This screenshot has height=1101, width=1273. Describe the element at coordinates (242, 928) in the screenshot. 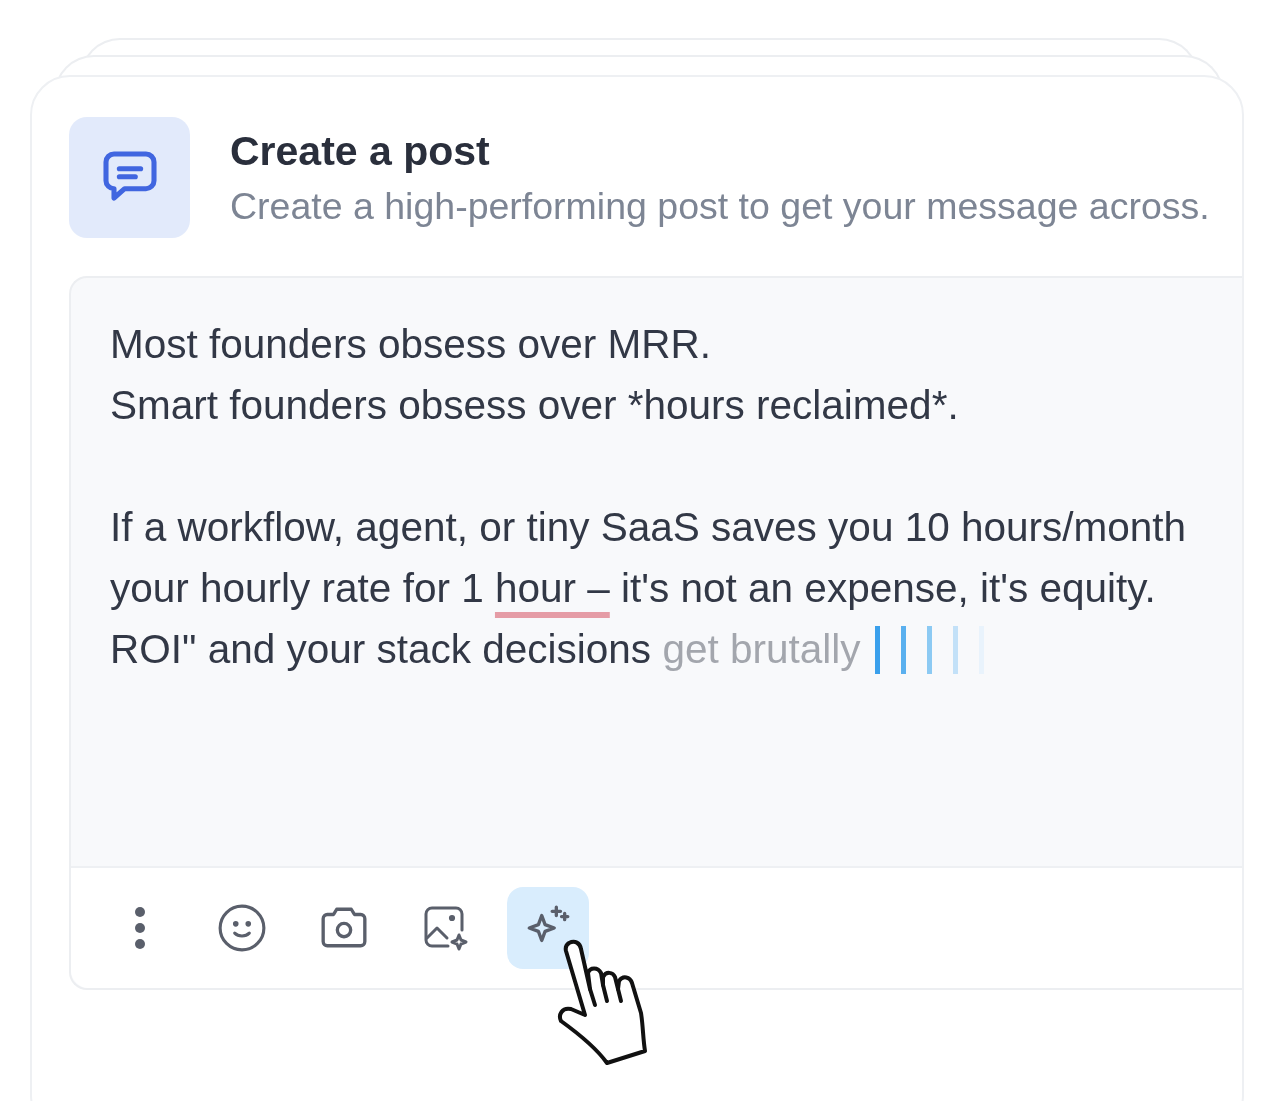

I see `smiley-icon` at that location.